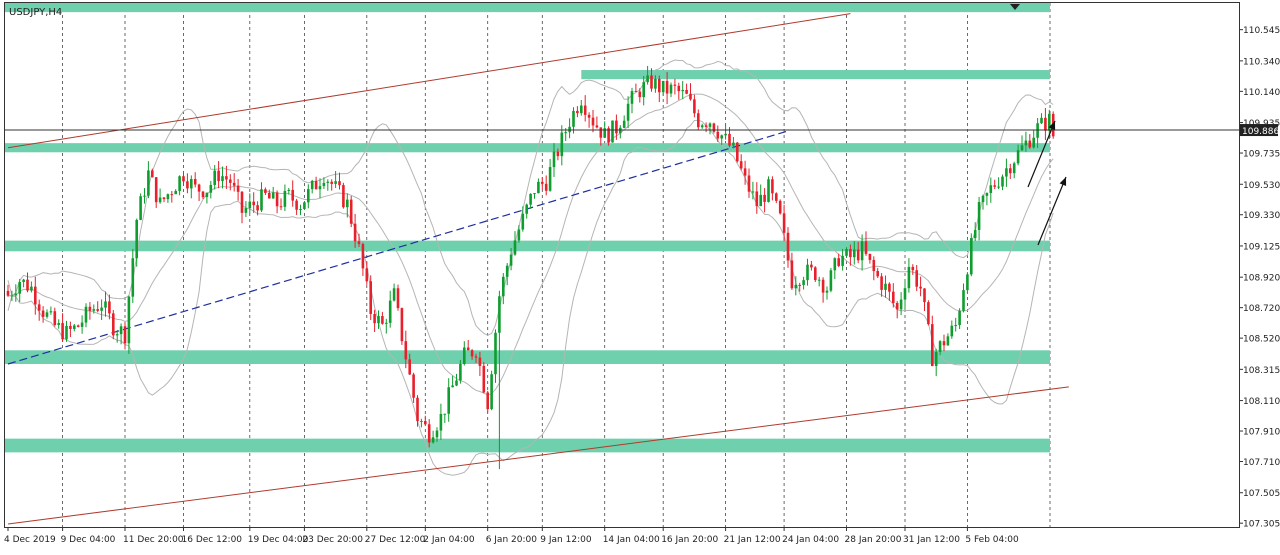  What do you see at coordinates (1261, 433) in the screenshot?
I see `y-tick-label: 107.910` at bounding box center [1261, 433].